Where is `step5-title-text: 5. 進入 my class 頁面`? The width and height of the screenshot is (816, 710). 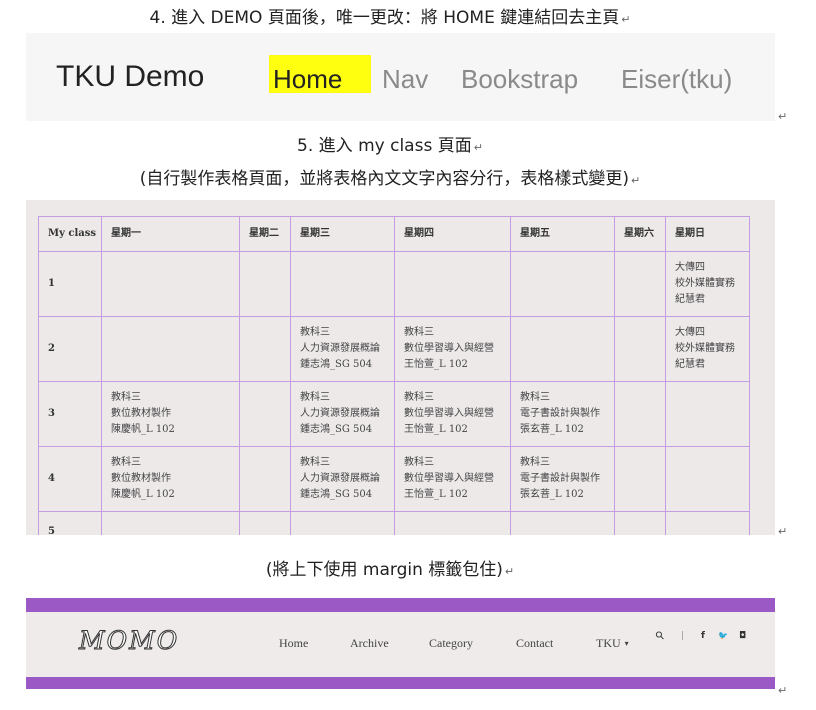 step5-title-text: 5. 進入 my class 頁面 is located at coordinates (384, 146).